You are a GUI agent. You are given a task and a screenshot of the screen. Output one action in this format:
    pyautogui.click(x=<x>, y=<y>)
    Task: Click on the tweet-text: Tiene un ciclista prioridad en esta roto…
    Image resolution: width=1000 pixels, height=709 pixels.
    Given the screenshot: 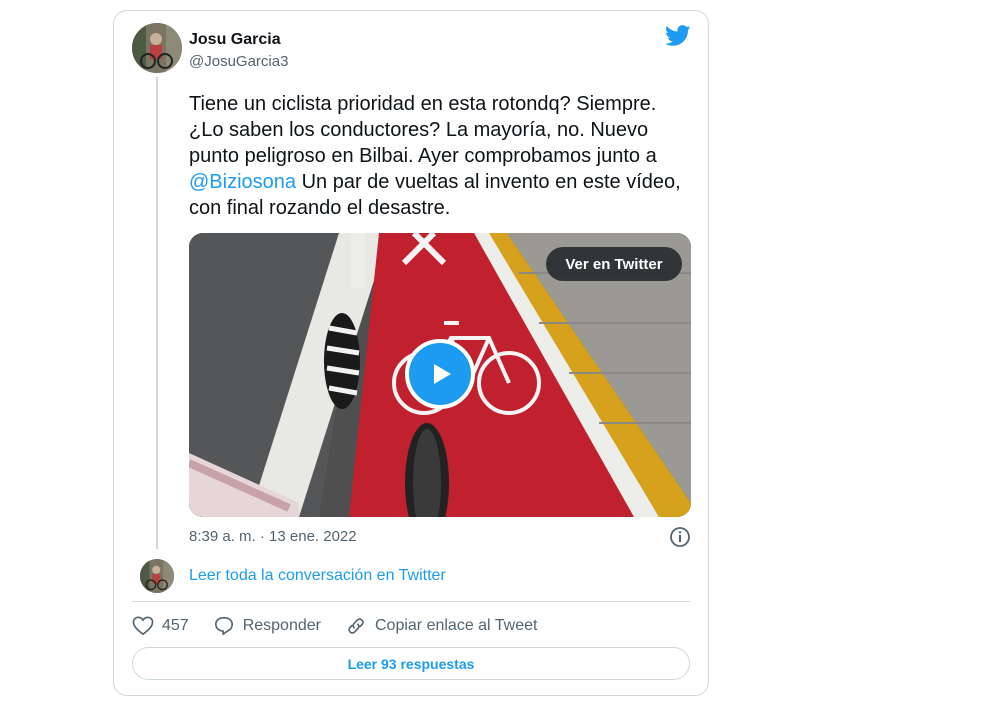 What is the action you would take?
    pyautogui.click(x=441, y=156)
    